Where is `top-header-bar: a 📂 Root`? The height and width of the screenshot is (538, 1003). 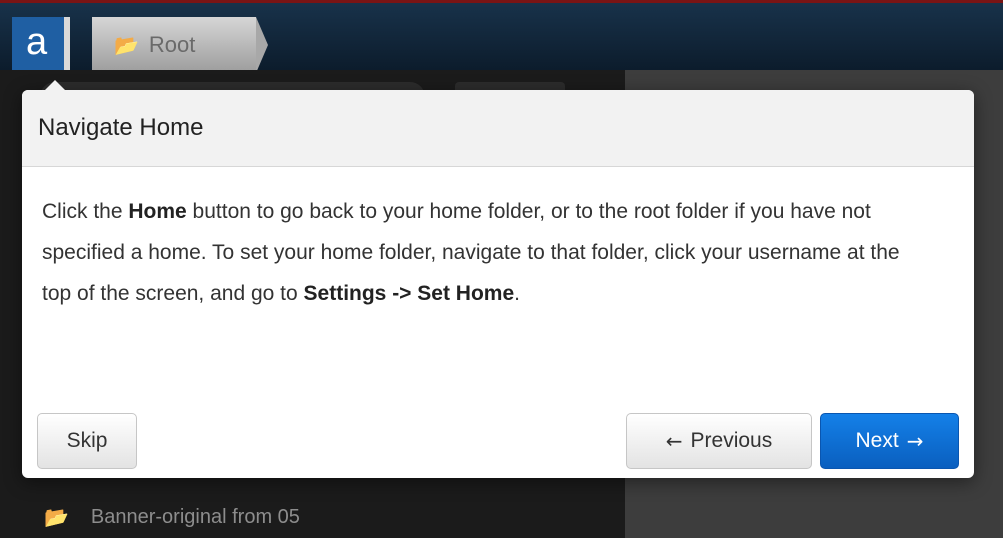
top-header-bar: a 📂 Root is located at coordinates (501, 36).